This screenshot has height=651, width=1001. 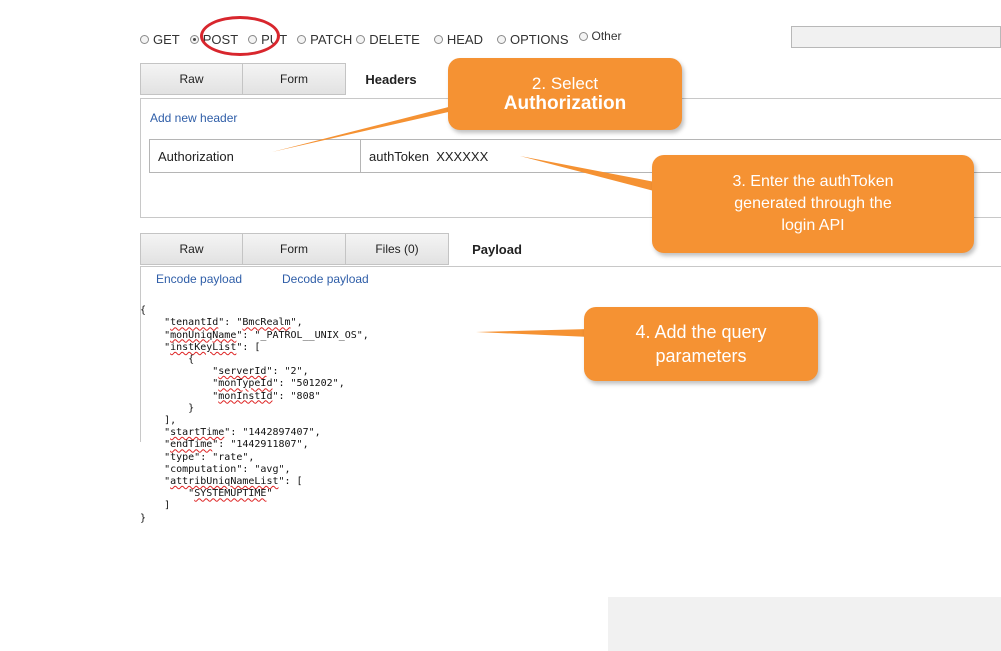 What do you see at coordinates (565, 103) in the screenshot?
I see `callout-2-line2: Authorization` at bounding box center [565, 103].